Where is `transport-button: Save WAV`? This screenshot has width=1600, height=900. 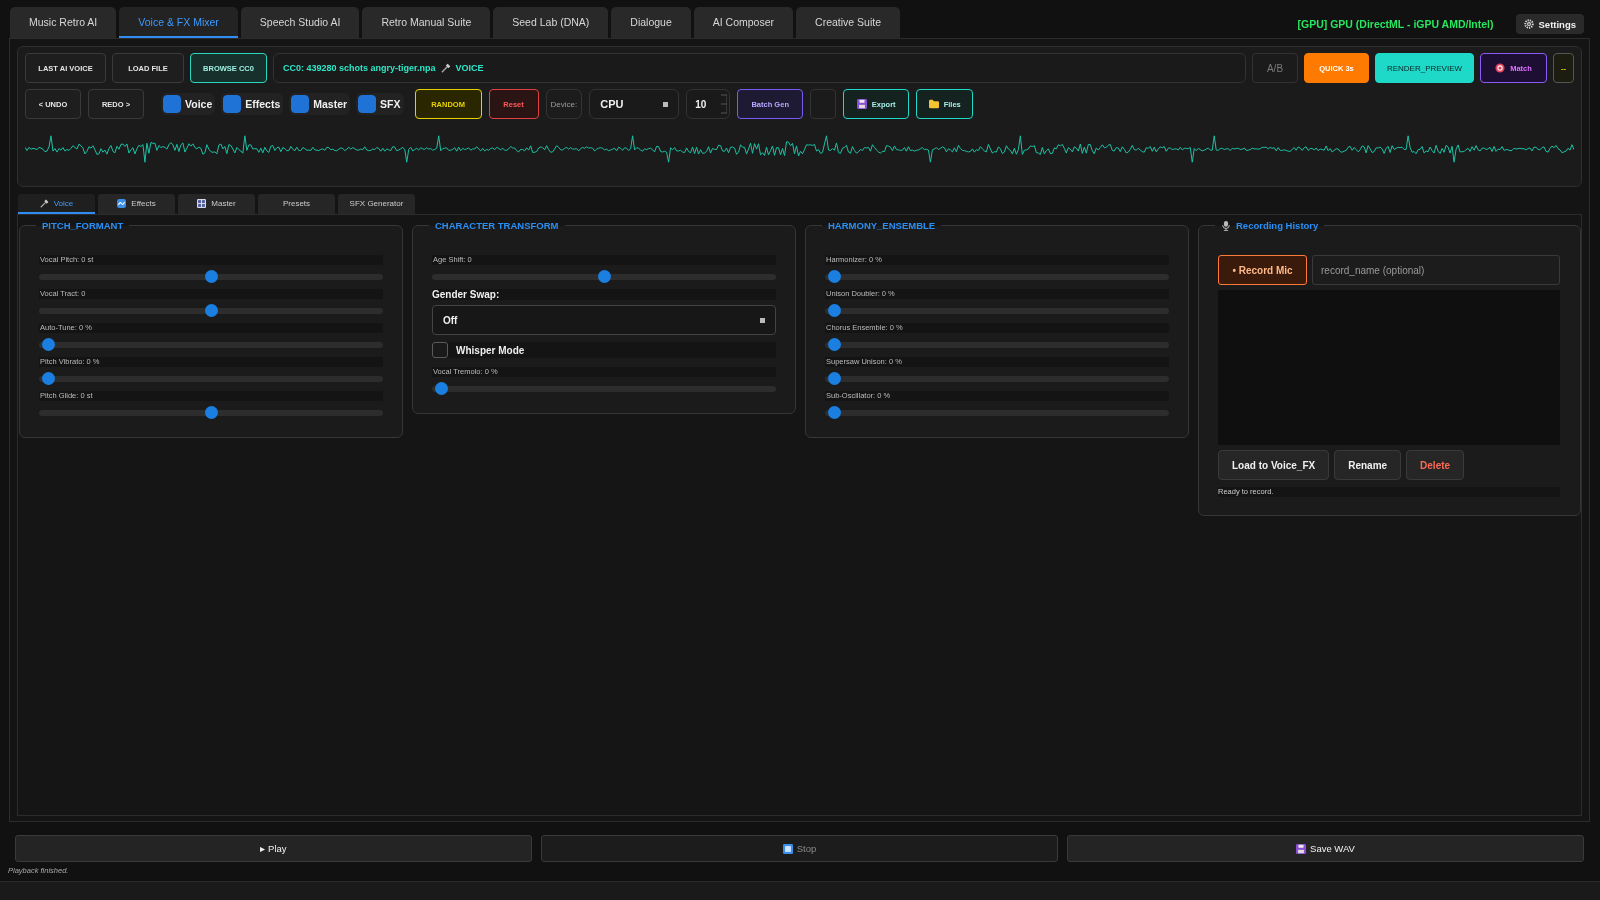 transport-button: Save WAV is located at coordinates (1325, 848).